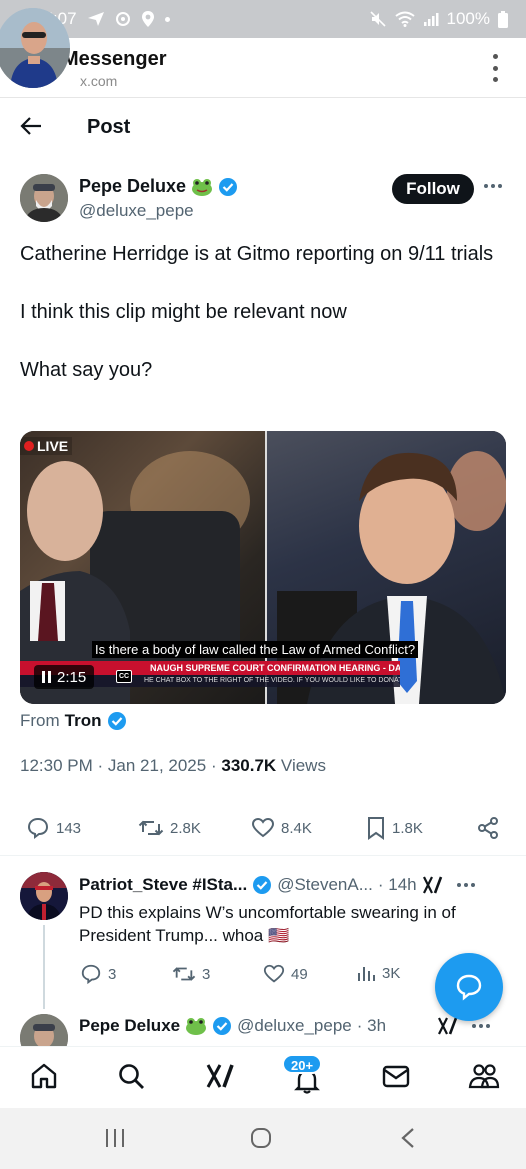 The height and width of the screenshot is (1169, 526). What do you see at coordinates (56, 765) in the screenshot?
I see `post-time: 12:30 PM` at bounding box center [56, 765].